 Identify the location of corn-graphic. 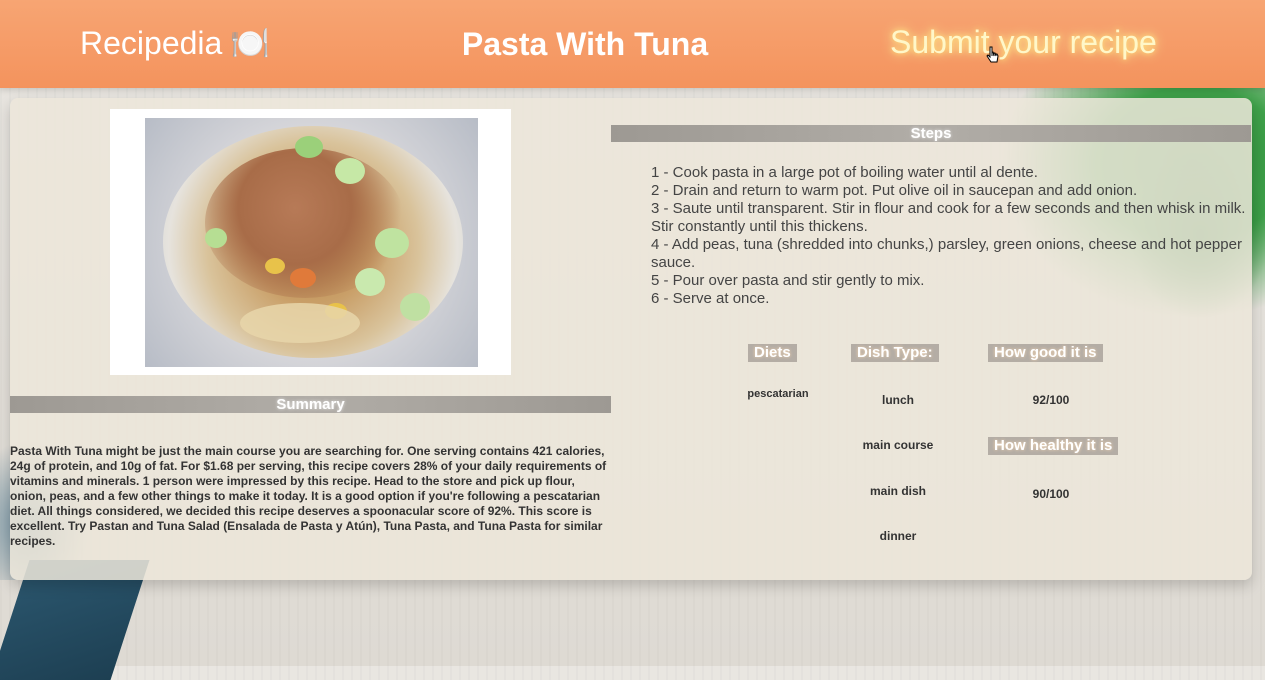
(275, 266).